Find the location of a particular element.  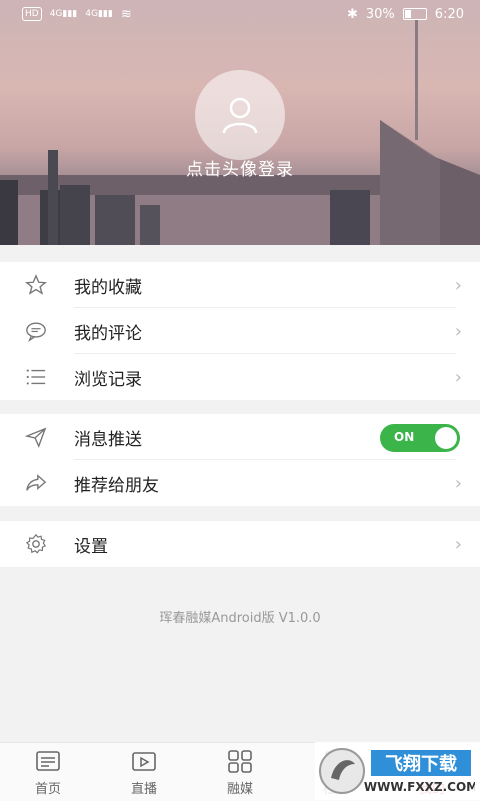

send-icon is located at coordinates (36, 437).